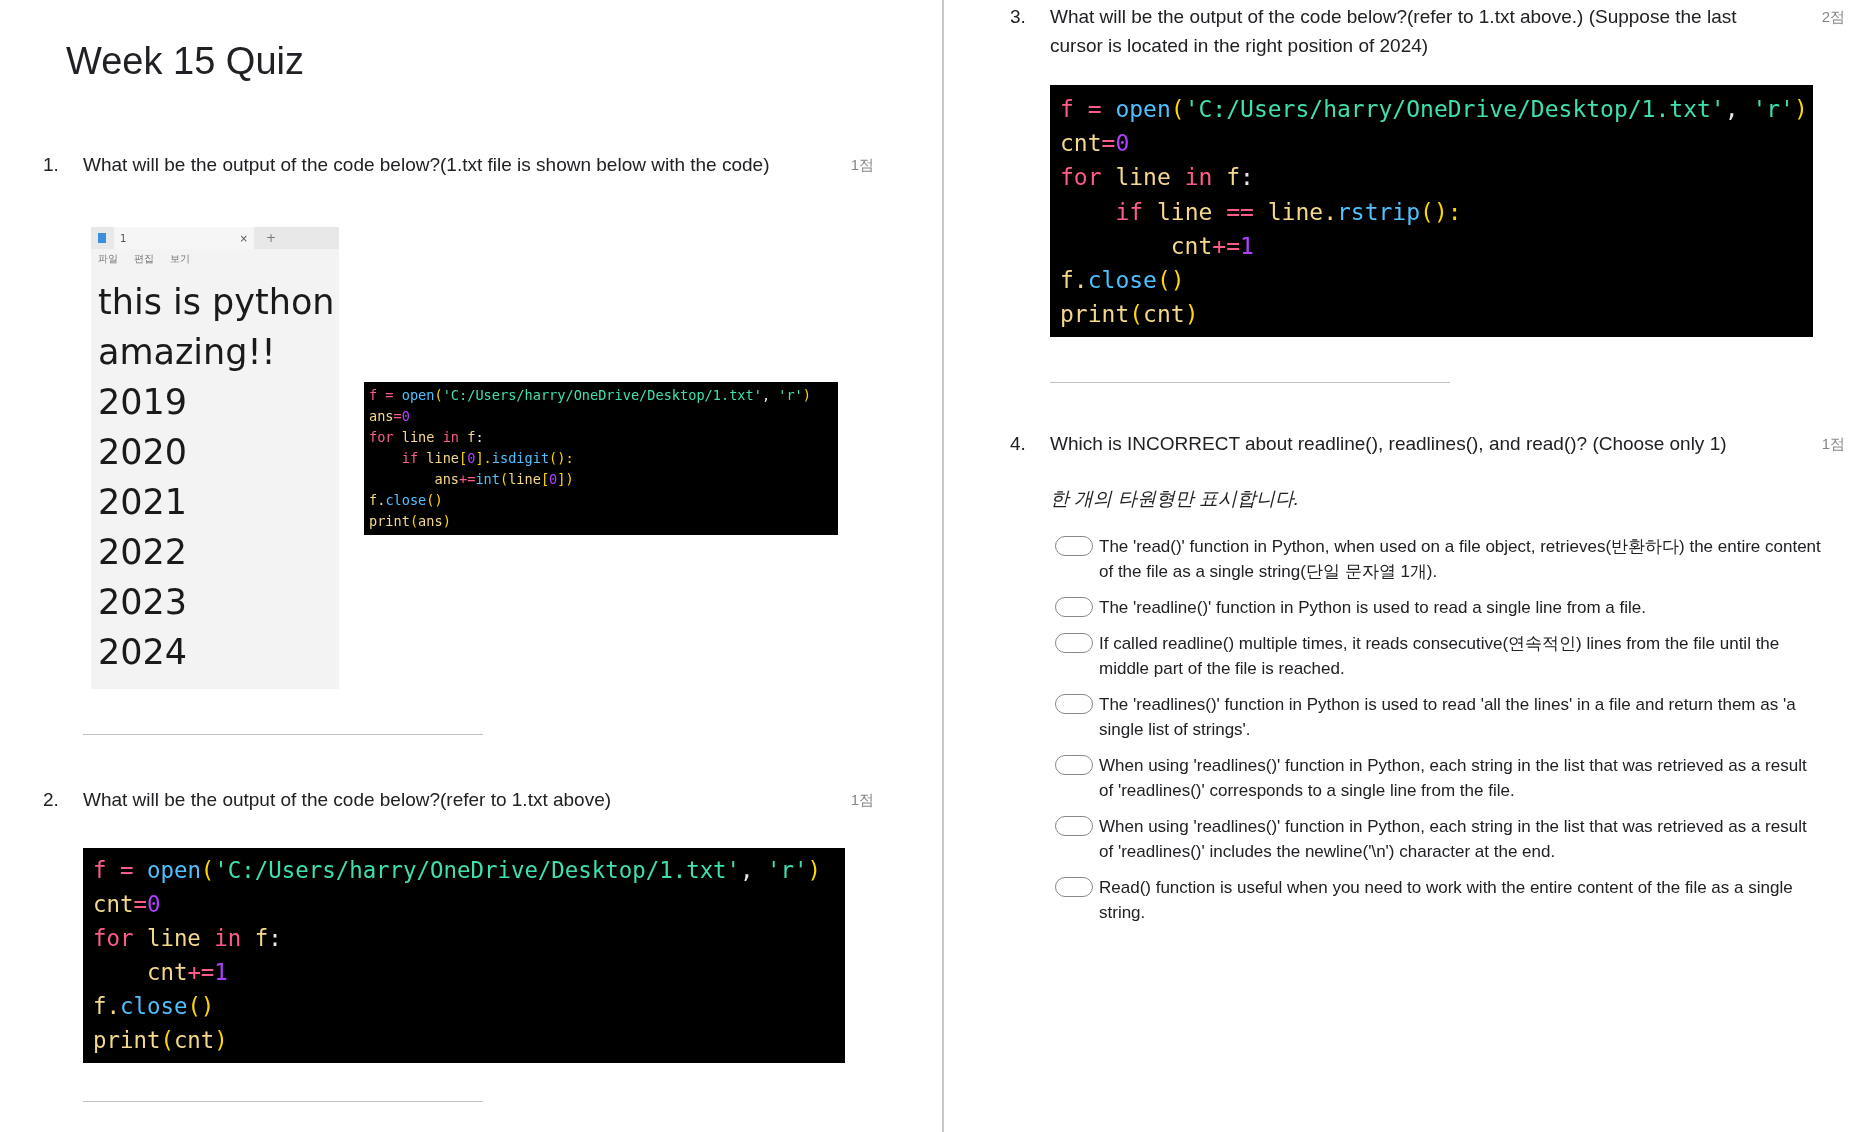 The image size is (1867, 1132). What do you see at coordinates (1832, 17) in the screenshot?
I see `points-label: 2점` at bounding box center [1832, 17].